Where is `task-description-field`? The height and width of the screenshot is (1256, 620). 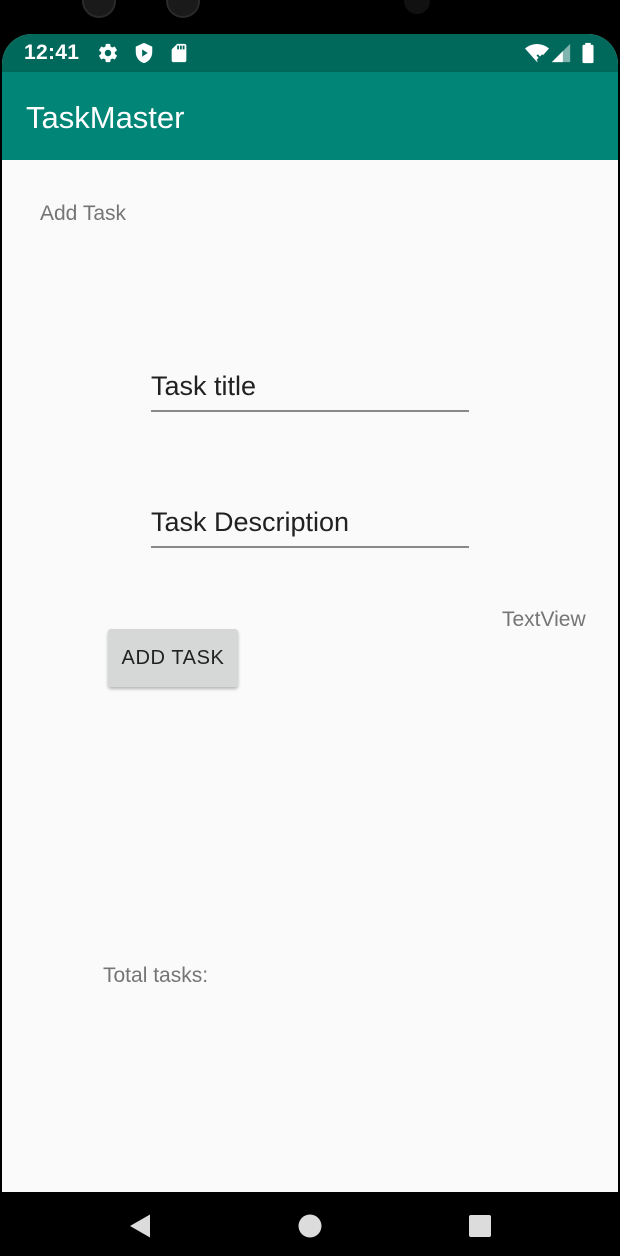 task-description-field is located at coordinates (310, 524).